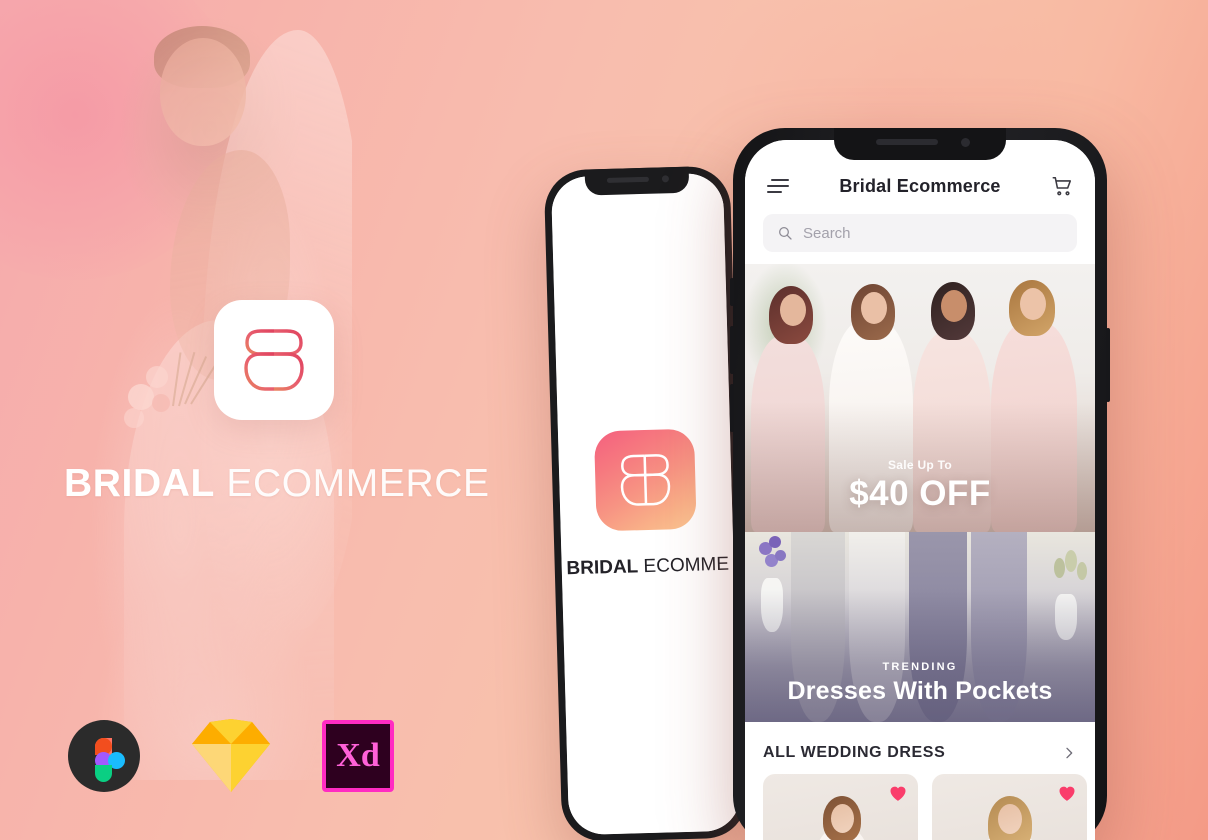 The height and width of the screenshot is (840, 1208). I want to click on product-card-list, so click(920, 807).